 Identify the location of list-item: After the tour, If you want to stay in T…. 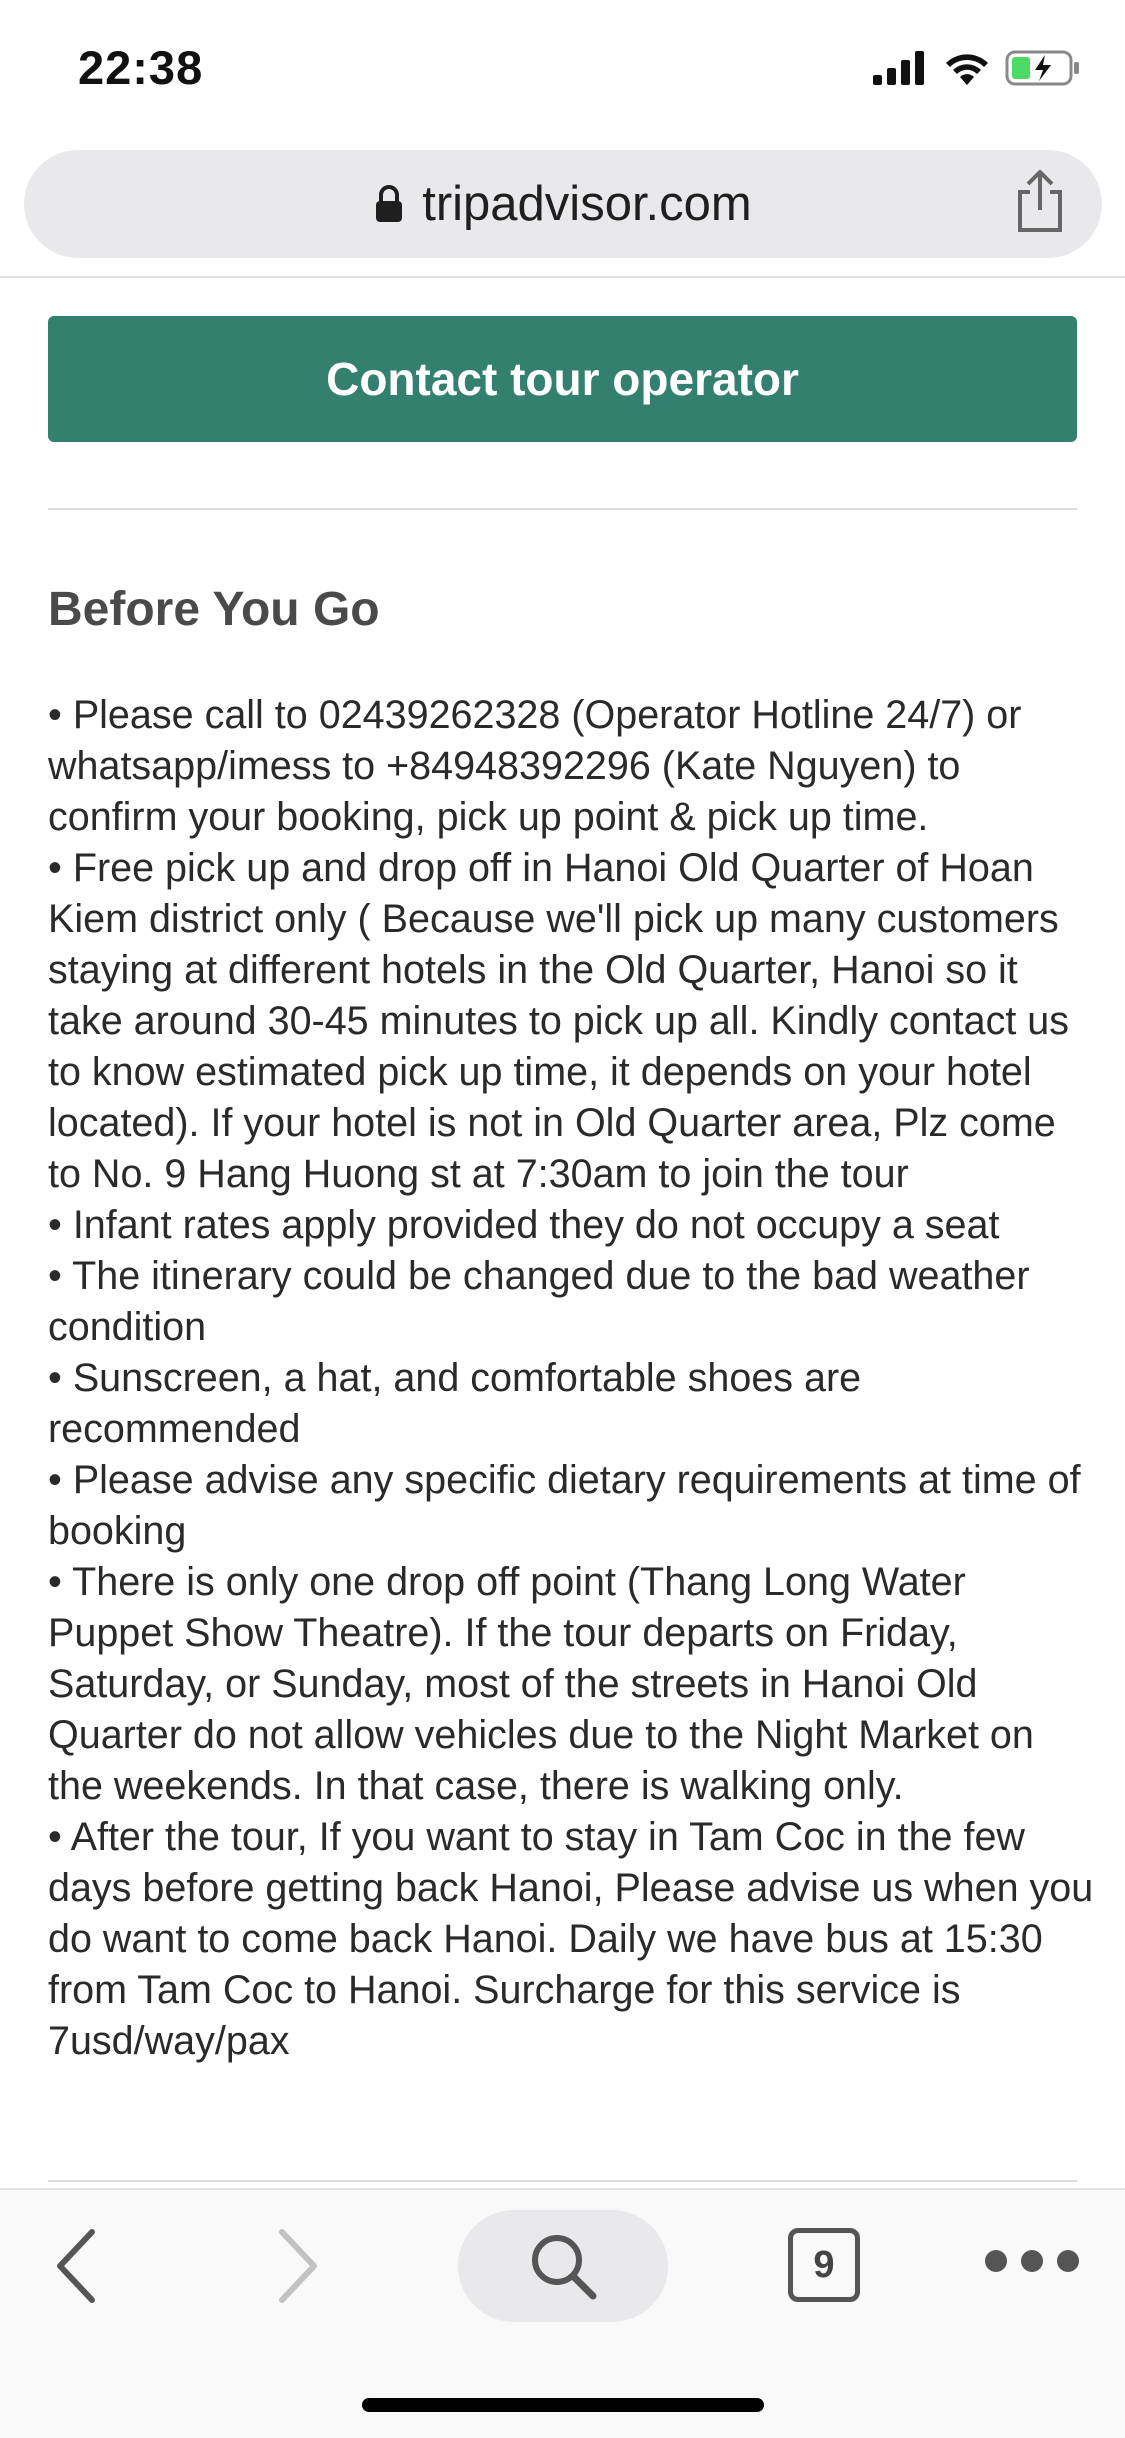
(573, 1939).